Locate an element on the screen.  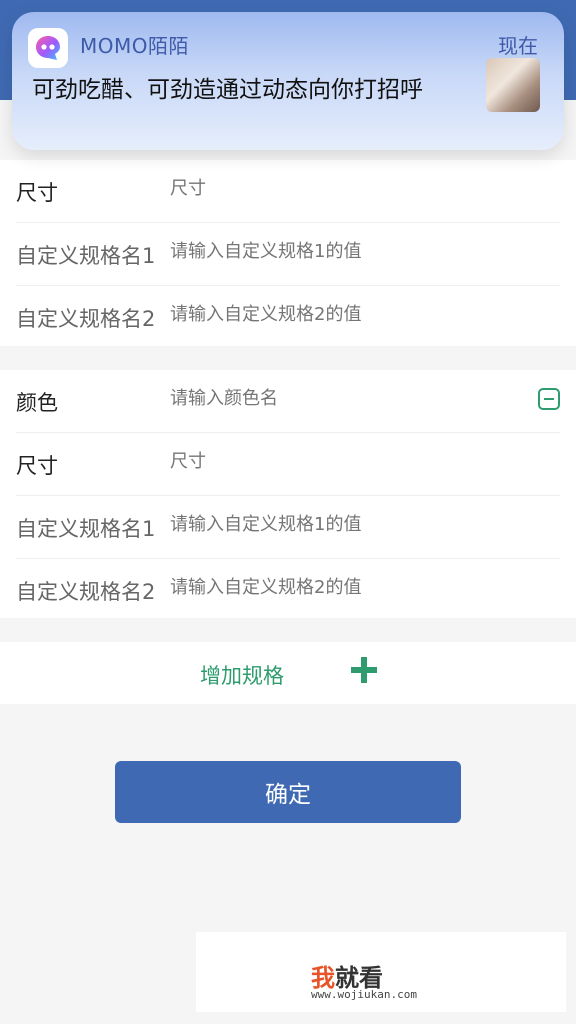
plus-icon is located at coordinates (364, 670).